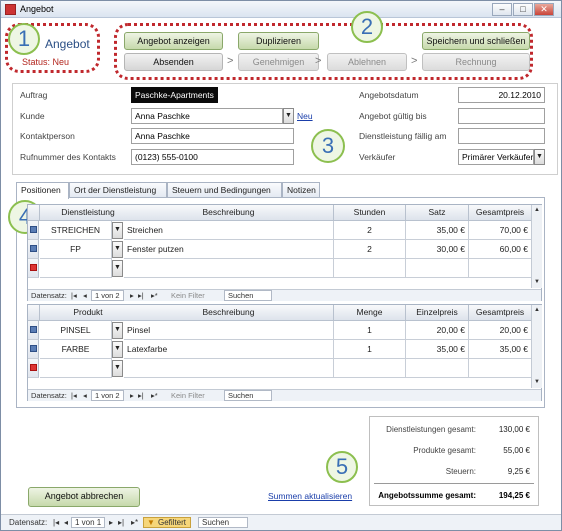  Describe the element at coordinates (370, 213) in the screenshot. I see `col-header-stunden: Stunden` at that location.